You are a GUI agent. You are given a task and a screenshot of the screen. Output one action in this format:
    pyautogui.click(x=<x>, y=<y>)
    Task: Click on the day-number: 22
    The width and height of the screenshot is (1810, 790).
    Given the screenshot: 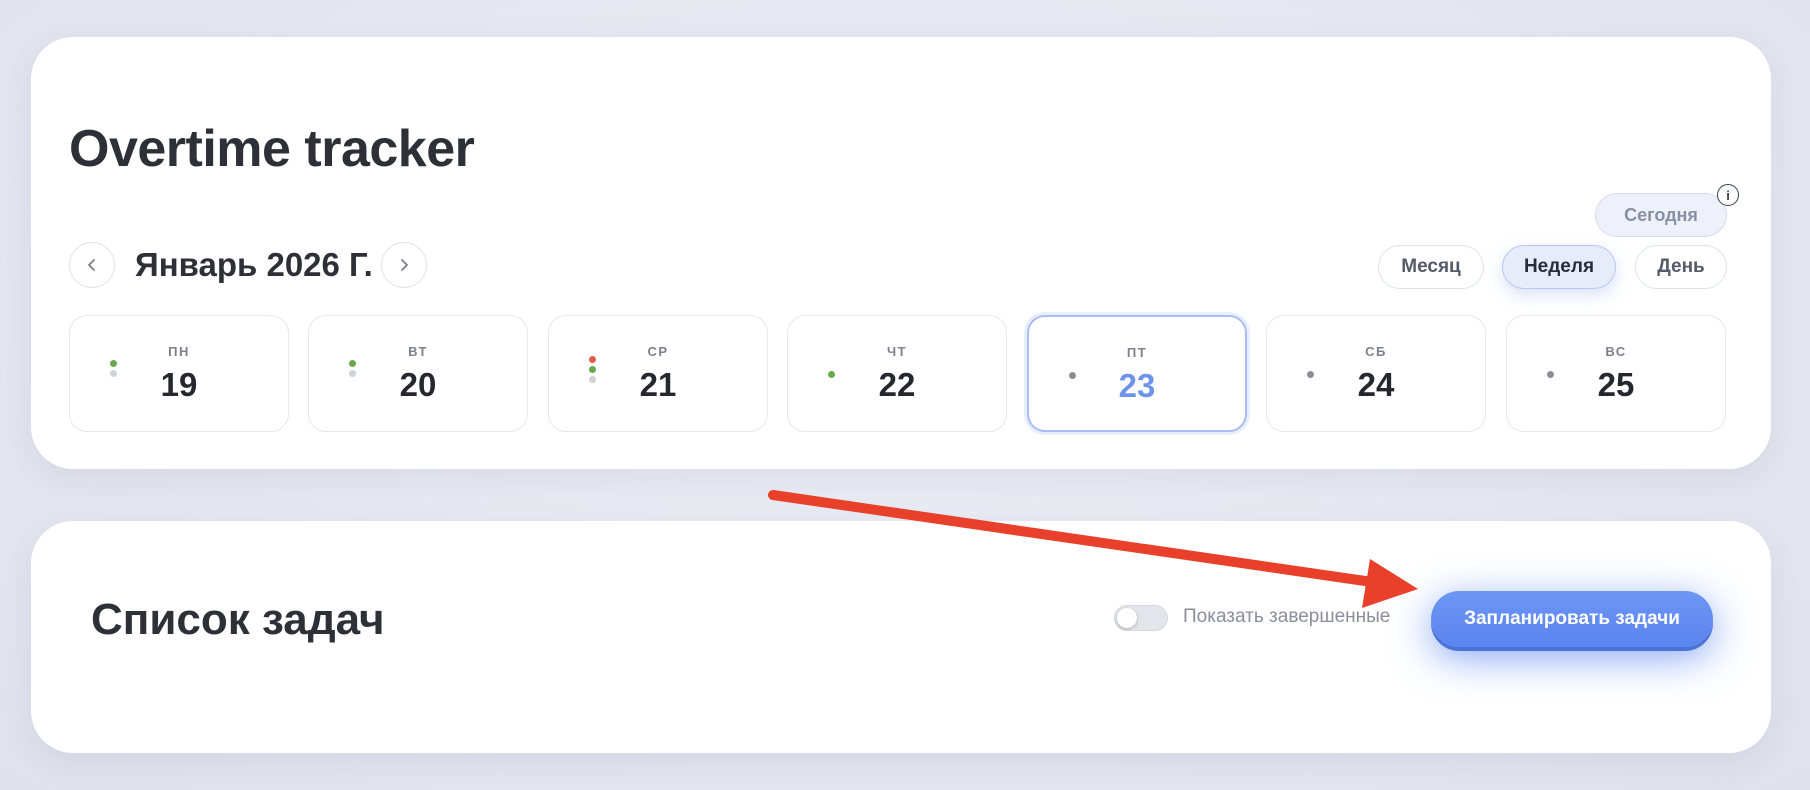 What is the action you would take?
    pyautogui.click(x=897, y=384)
    